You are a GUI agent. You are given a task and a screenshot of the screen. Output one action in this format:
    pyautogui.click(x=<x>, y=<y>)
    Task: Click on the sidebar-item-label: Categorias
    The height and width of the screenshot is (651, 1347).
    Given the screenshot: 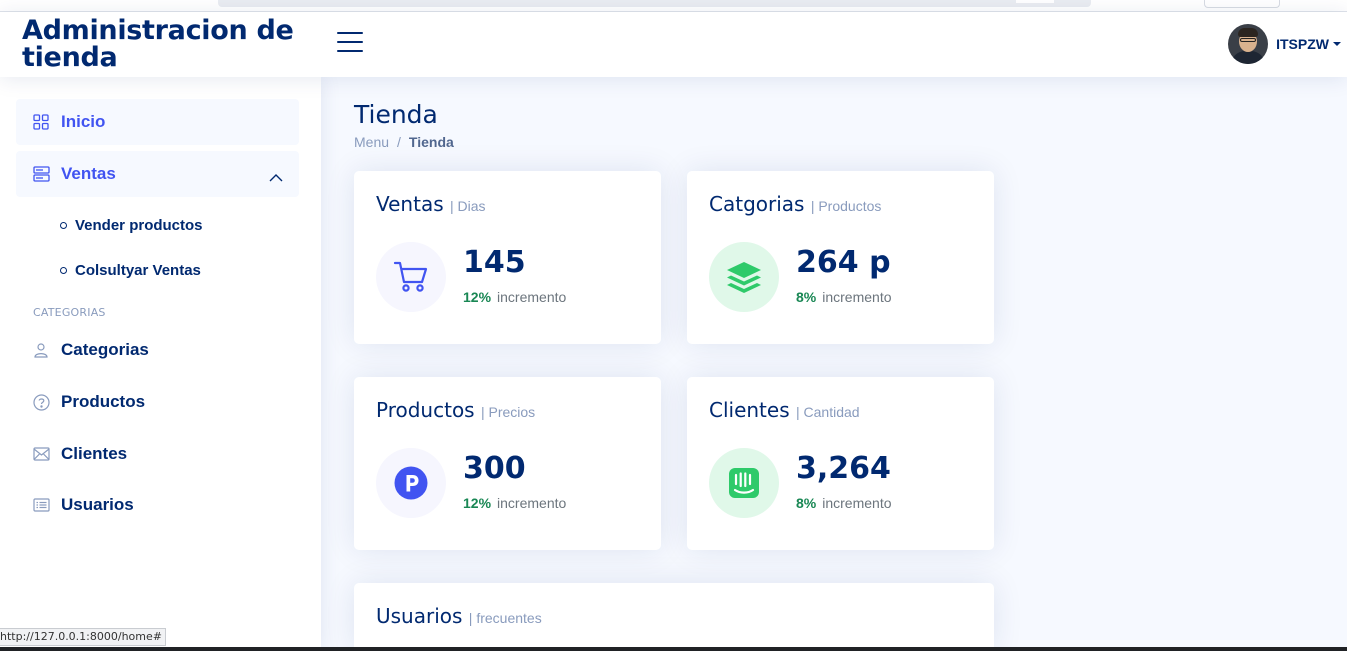 What is the action you would take?
    pyautogui.click(x=105, y=349)
    